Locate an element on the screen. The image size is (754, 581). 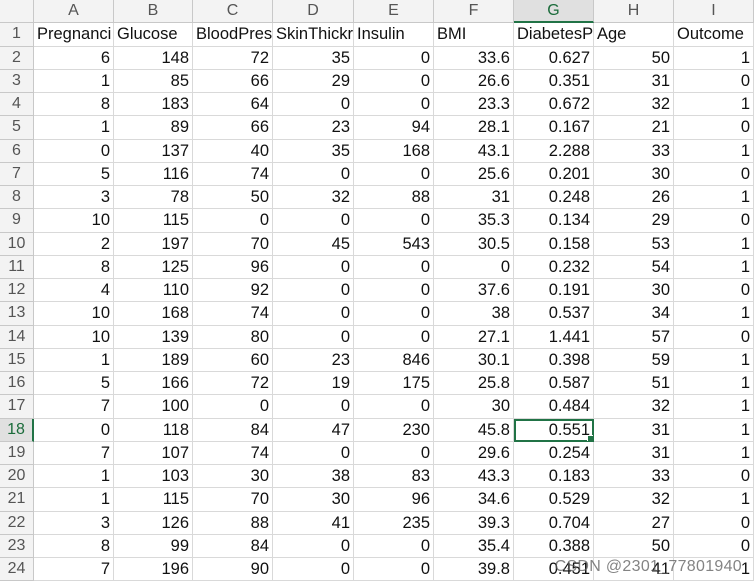
cell-g11: 0.232 is located at coordinates (554, 267).